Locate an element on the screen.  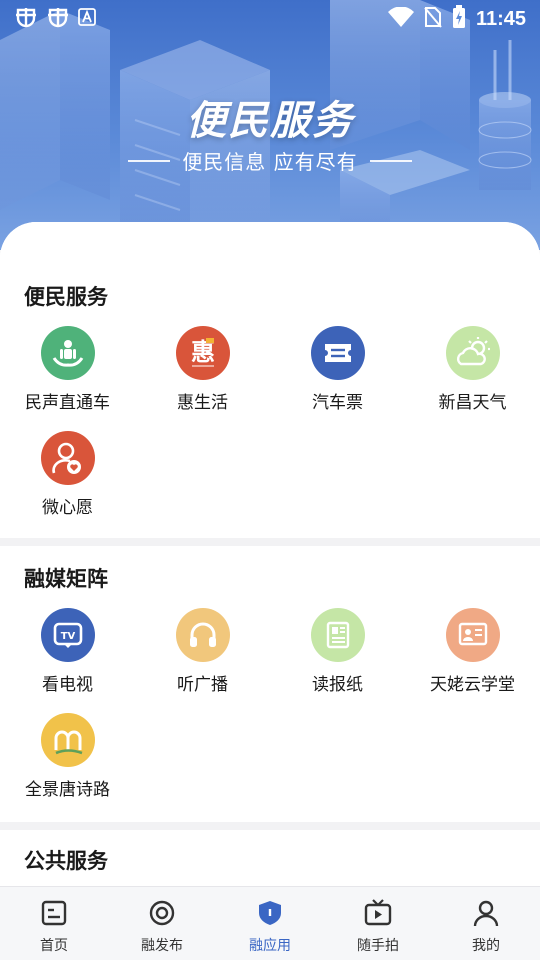
tab-home: 首页 is located at coordinates (54, 923).